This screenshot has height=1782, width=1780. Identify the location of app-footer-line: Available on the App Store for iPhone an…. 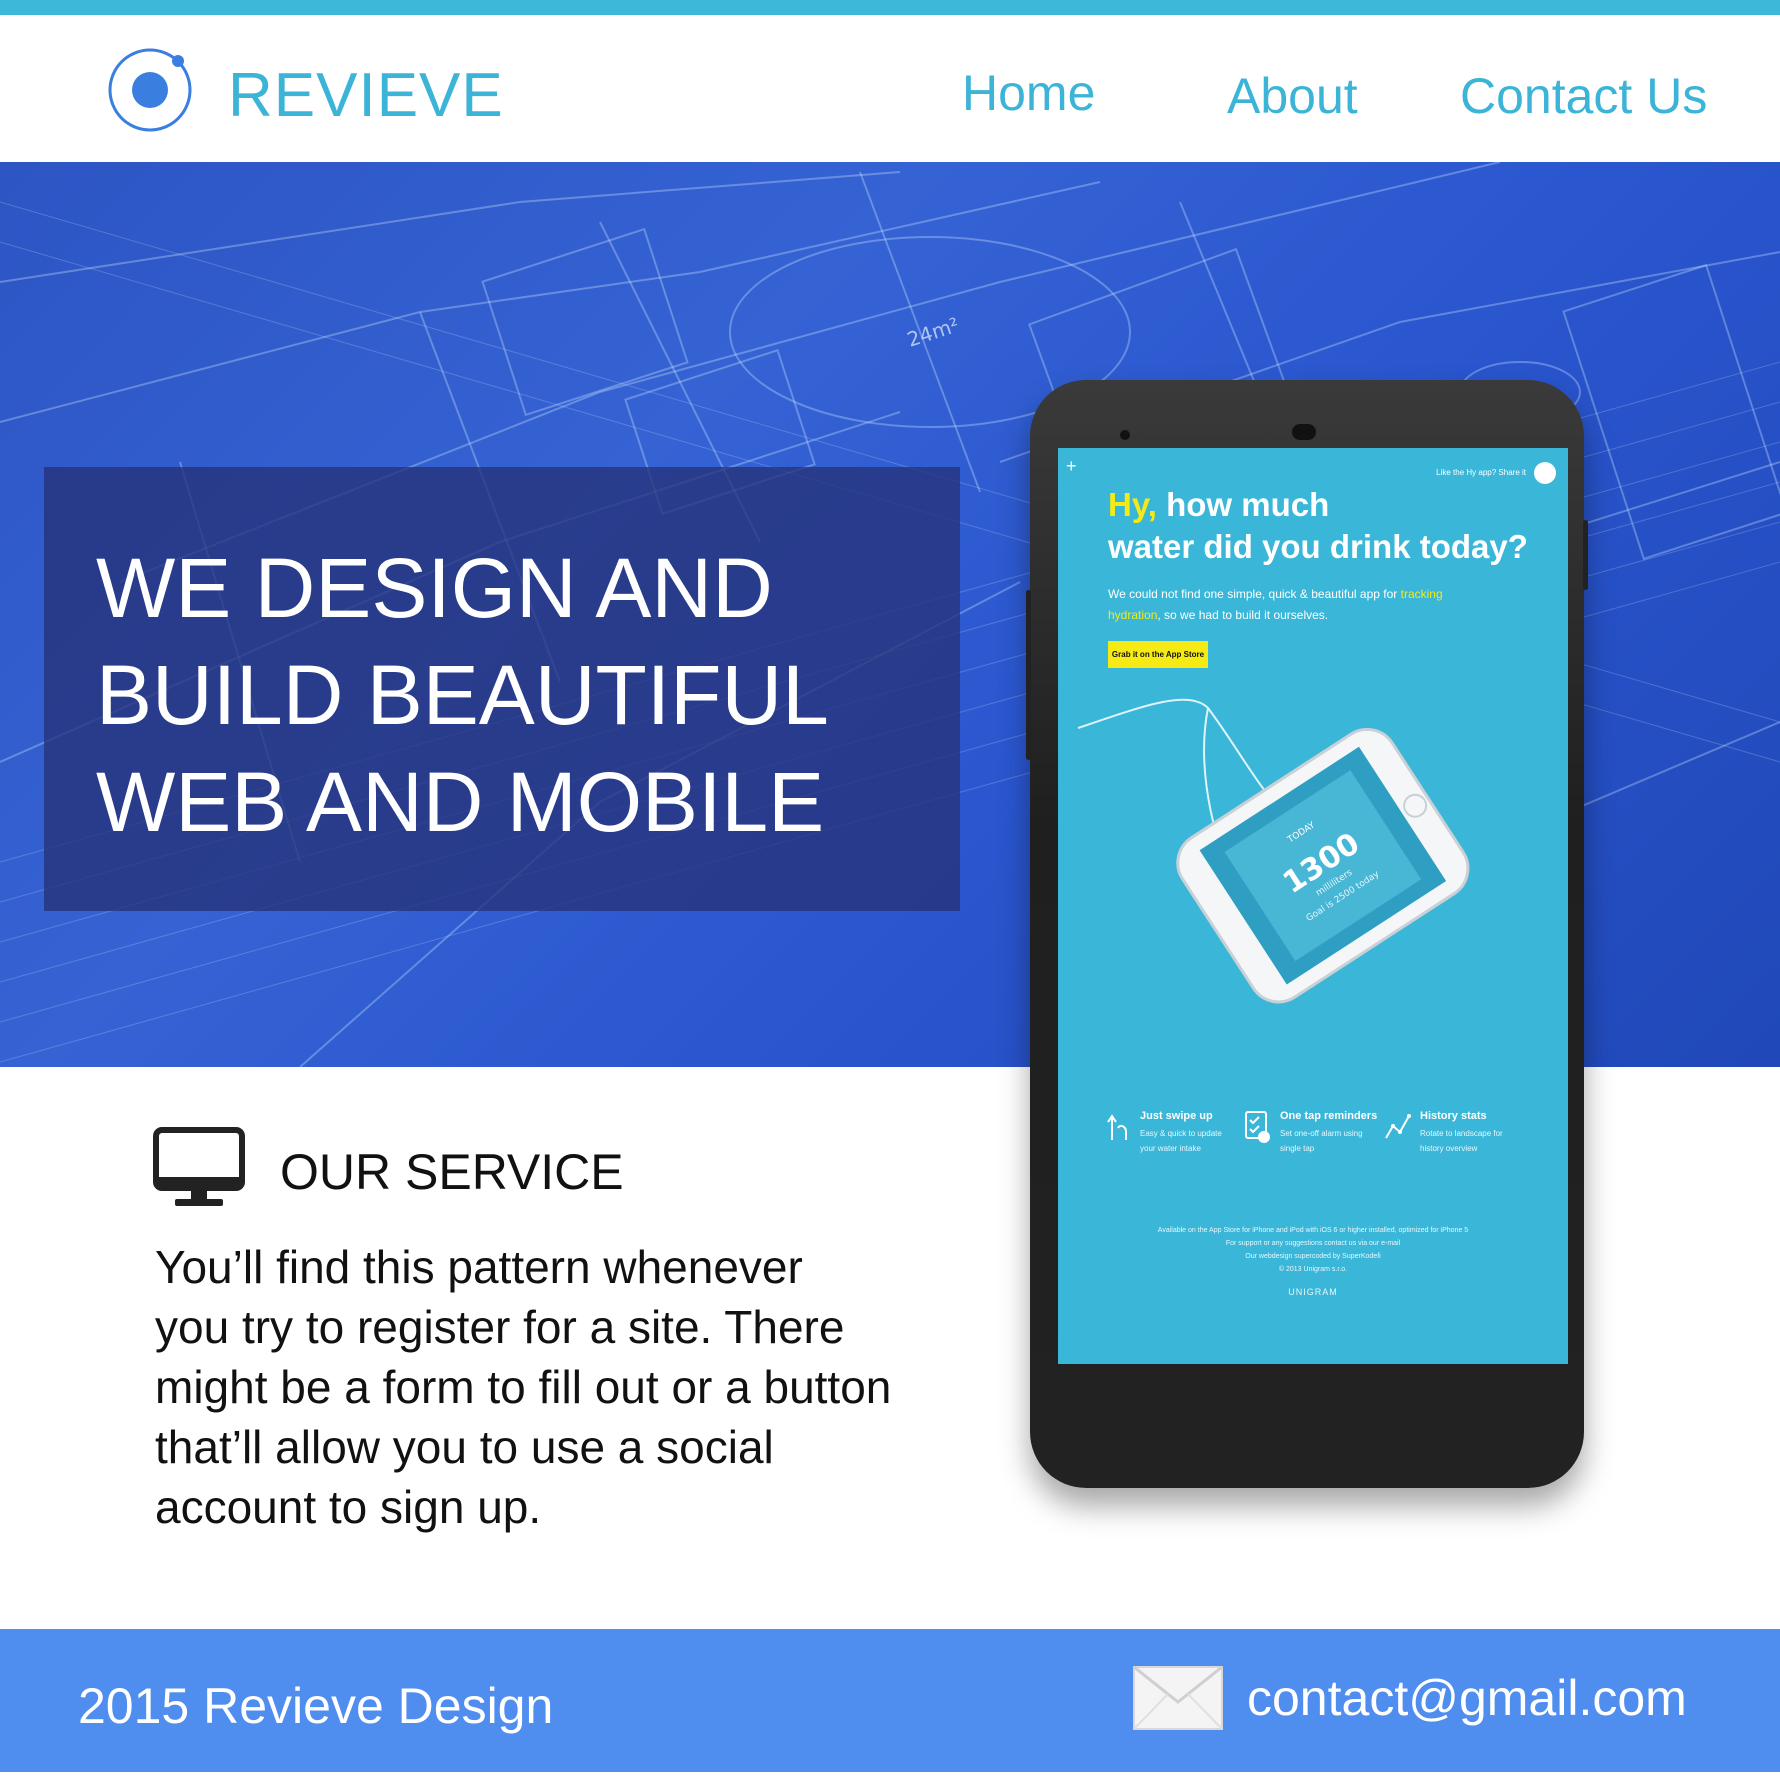
(1313, 1230).